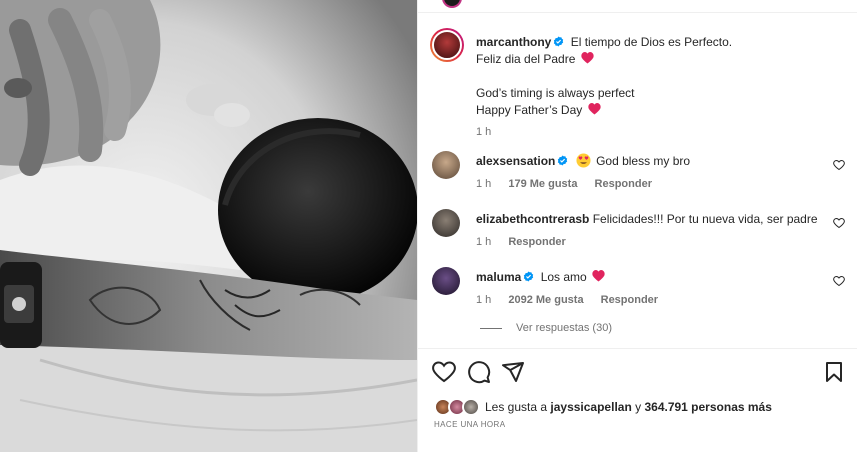 This screenshot has width=857, height=452. What do you see at coordinates (637, 348) in the screenshot?
I see `actions-divider` at bounding box center [637, 348].